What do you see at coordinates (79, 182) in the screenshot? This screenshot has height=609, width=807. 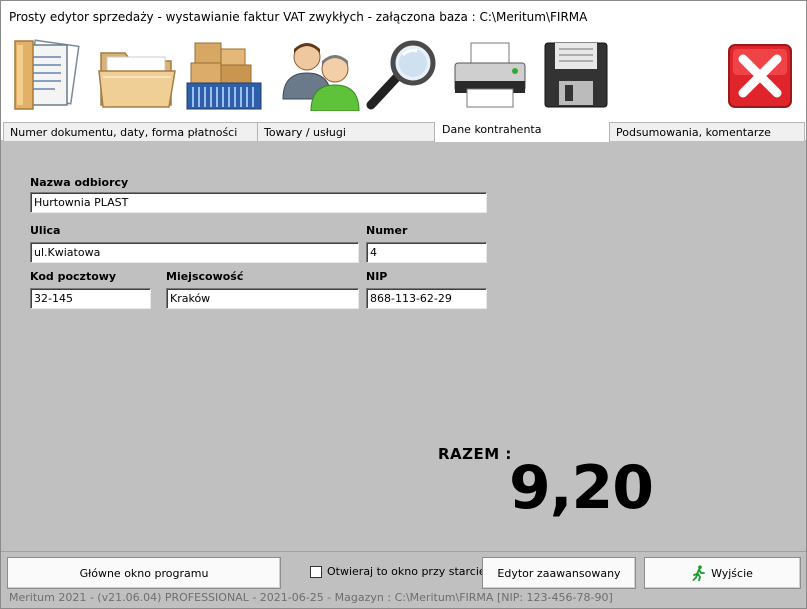 I see `recipient-name-label: Nazwa odbiorcy` at bounding box center [79, 182].